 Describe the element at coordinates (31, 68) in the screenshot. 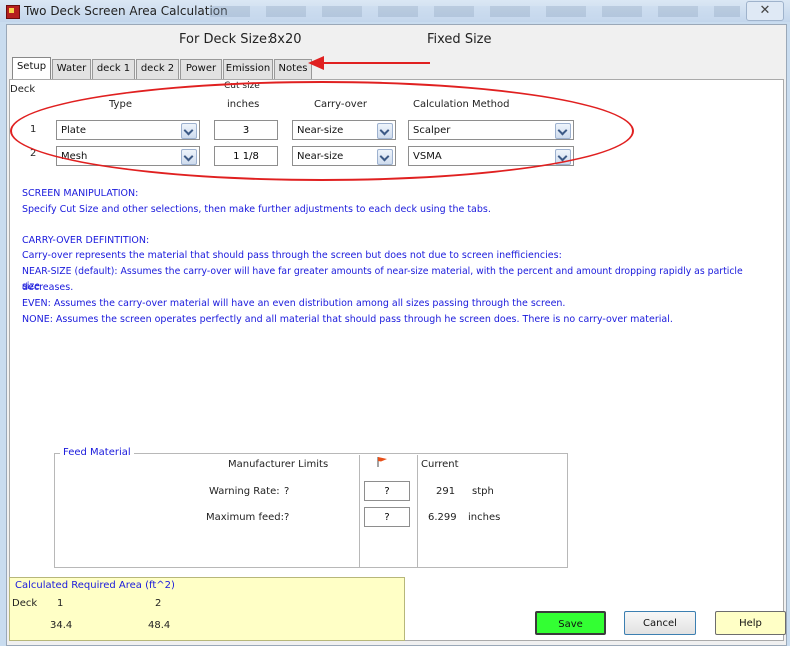

I see `tab-setup: Setup` at that location.